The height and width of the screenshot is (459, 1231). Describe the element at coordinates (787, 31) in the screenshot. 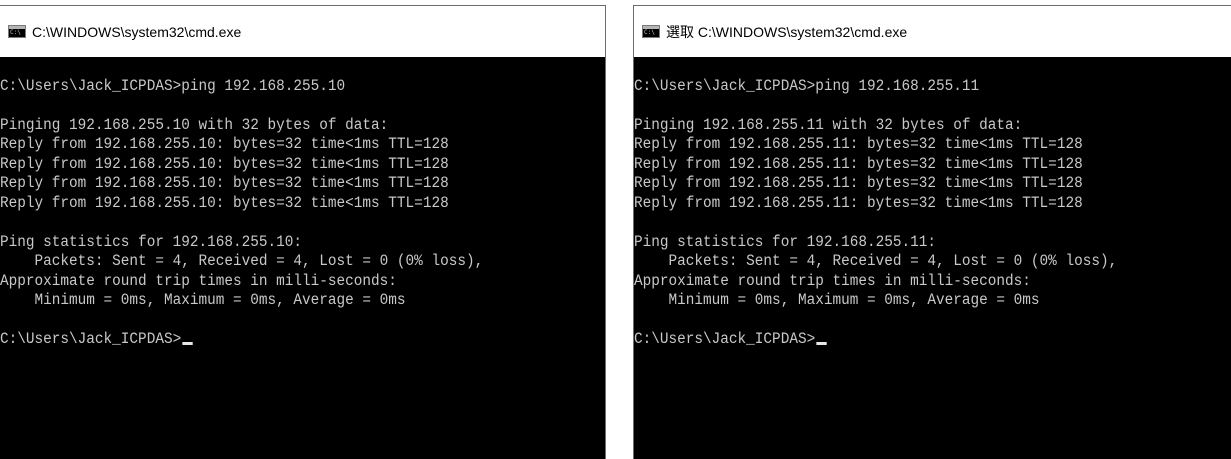

I see `window-title: 選取 C:\WINDOWS\system32\cmd.exe` at that location.